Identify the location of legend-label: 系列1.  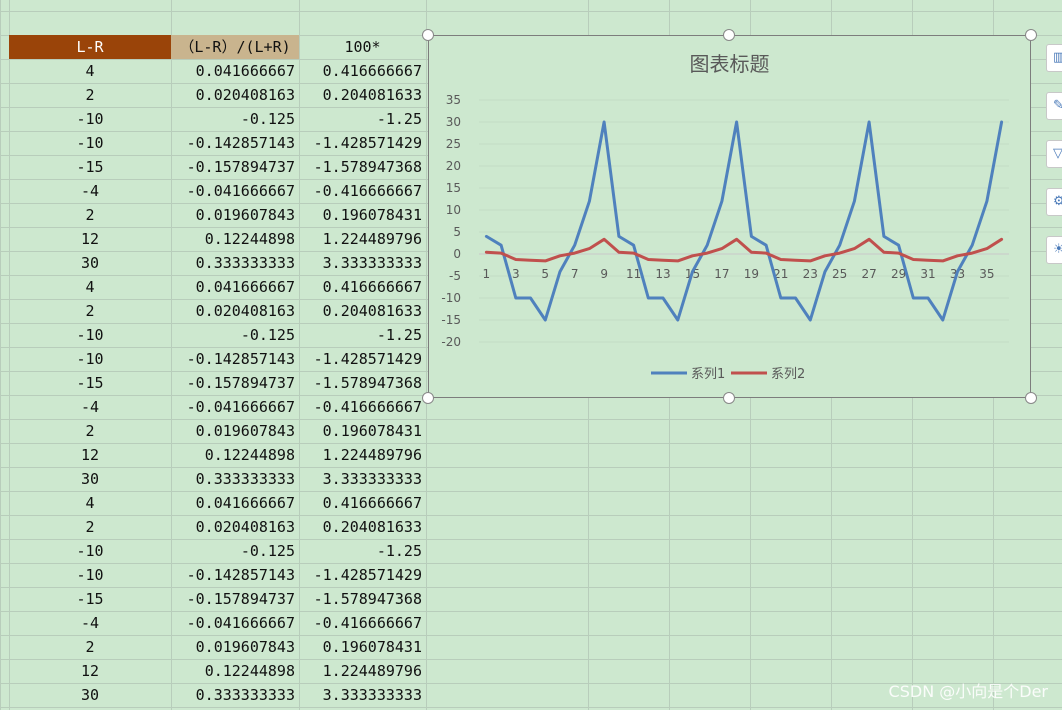
(708, 374).